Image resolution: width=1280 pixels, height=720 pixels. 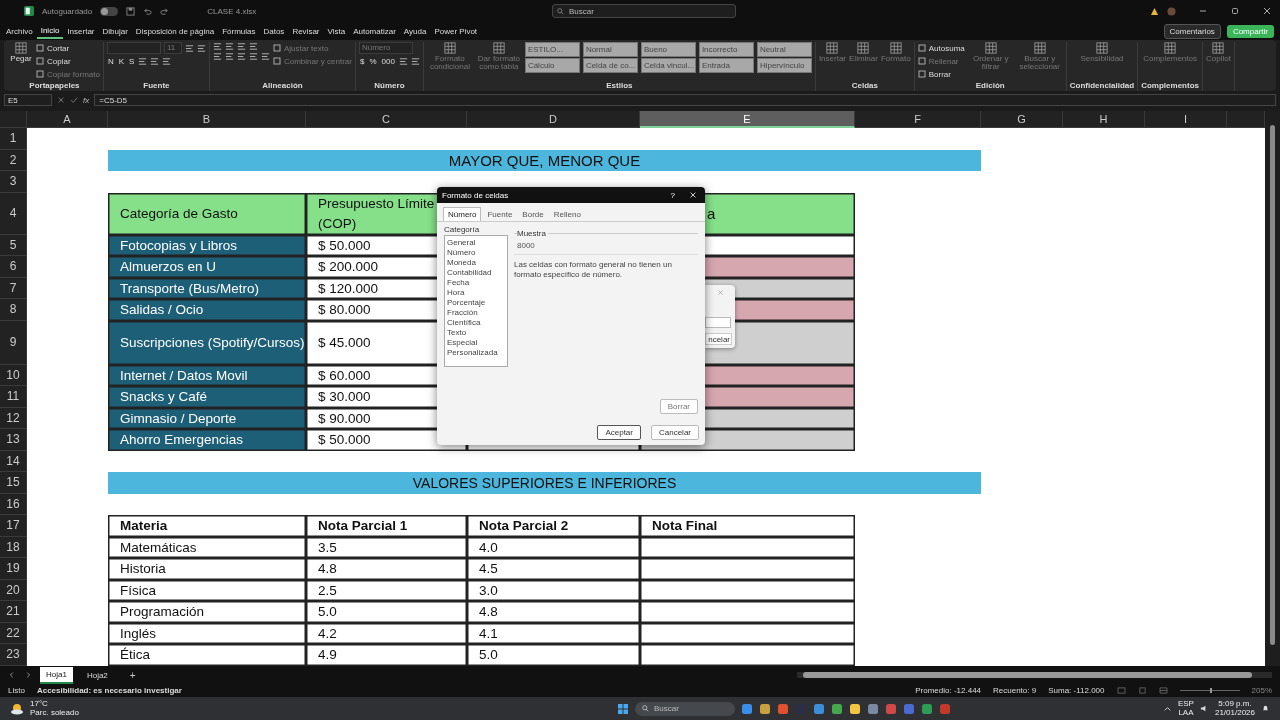 What do you see at coordinates (672, 195) in the screenshot?
I see `help-button: ?` at bounding box center [672, 195].